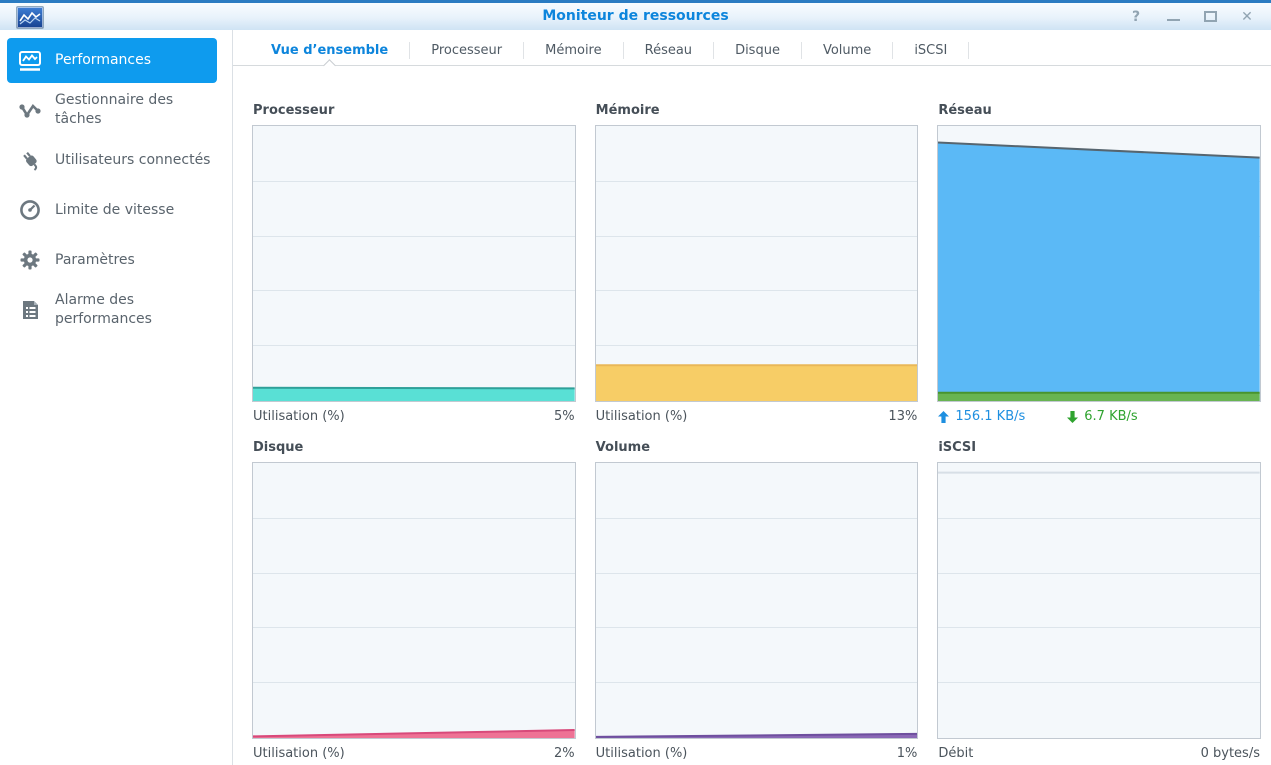 The image size is (1271, 765). What do you see at coordinates (668, 50) in the screenshot?
I see `tab-reseau: Réseau` at bounding box center [668, 50].